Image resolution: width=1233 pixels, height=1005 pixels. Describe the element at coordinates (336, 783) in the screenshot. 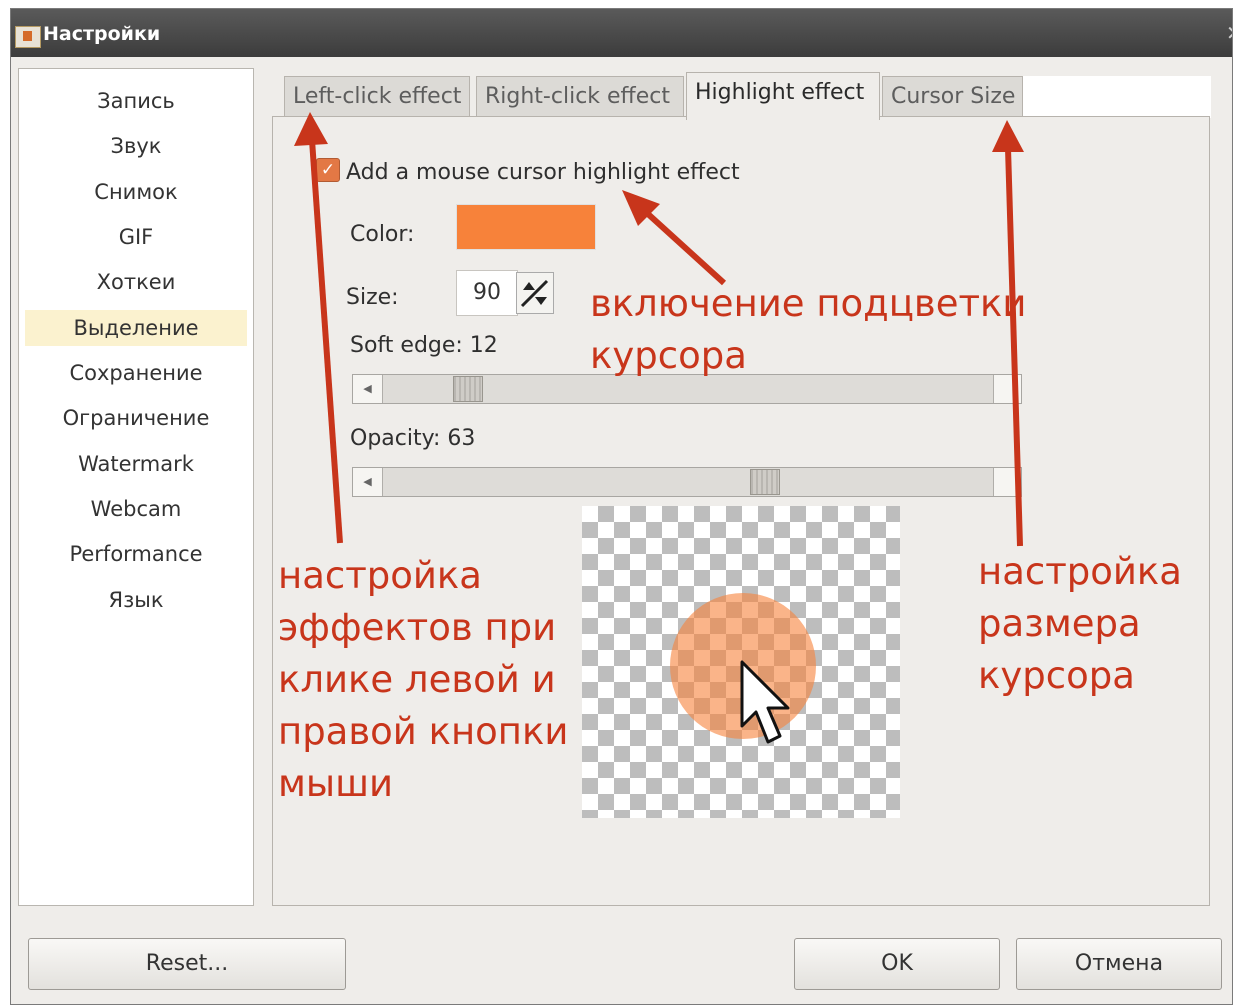

I see `annotation-line: мыши` at that location.